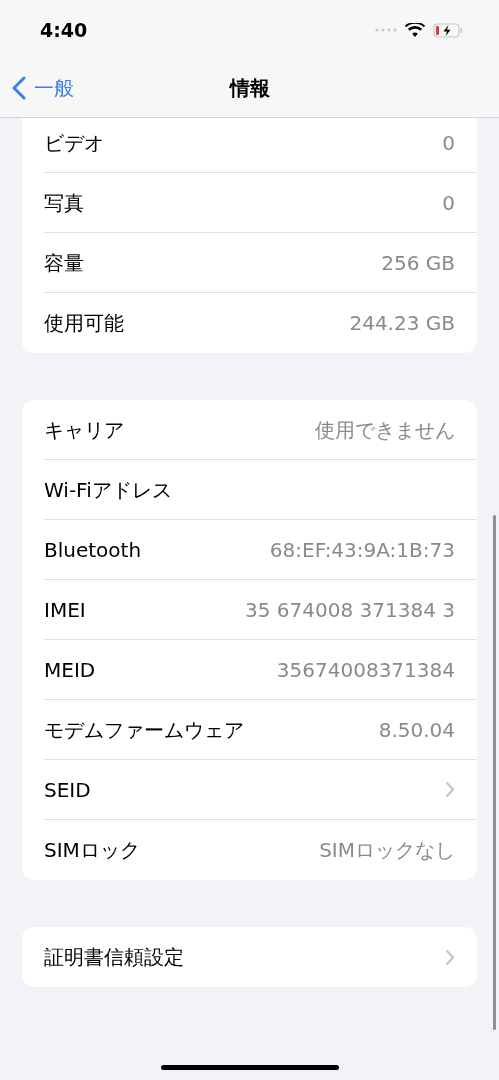 This screenshot has width=499, height=1080. Describe the element at coordinates (74, 143) in the screenshot. I see `row-label: ビデオ` at that location.